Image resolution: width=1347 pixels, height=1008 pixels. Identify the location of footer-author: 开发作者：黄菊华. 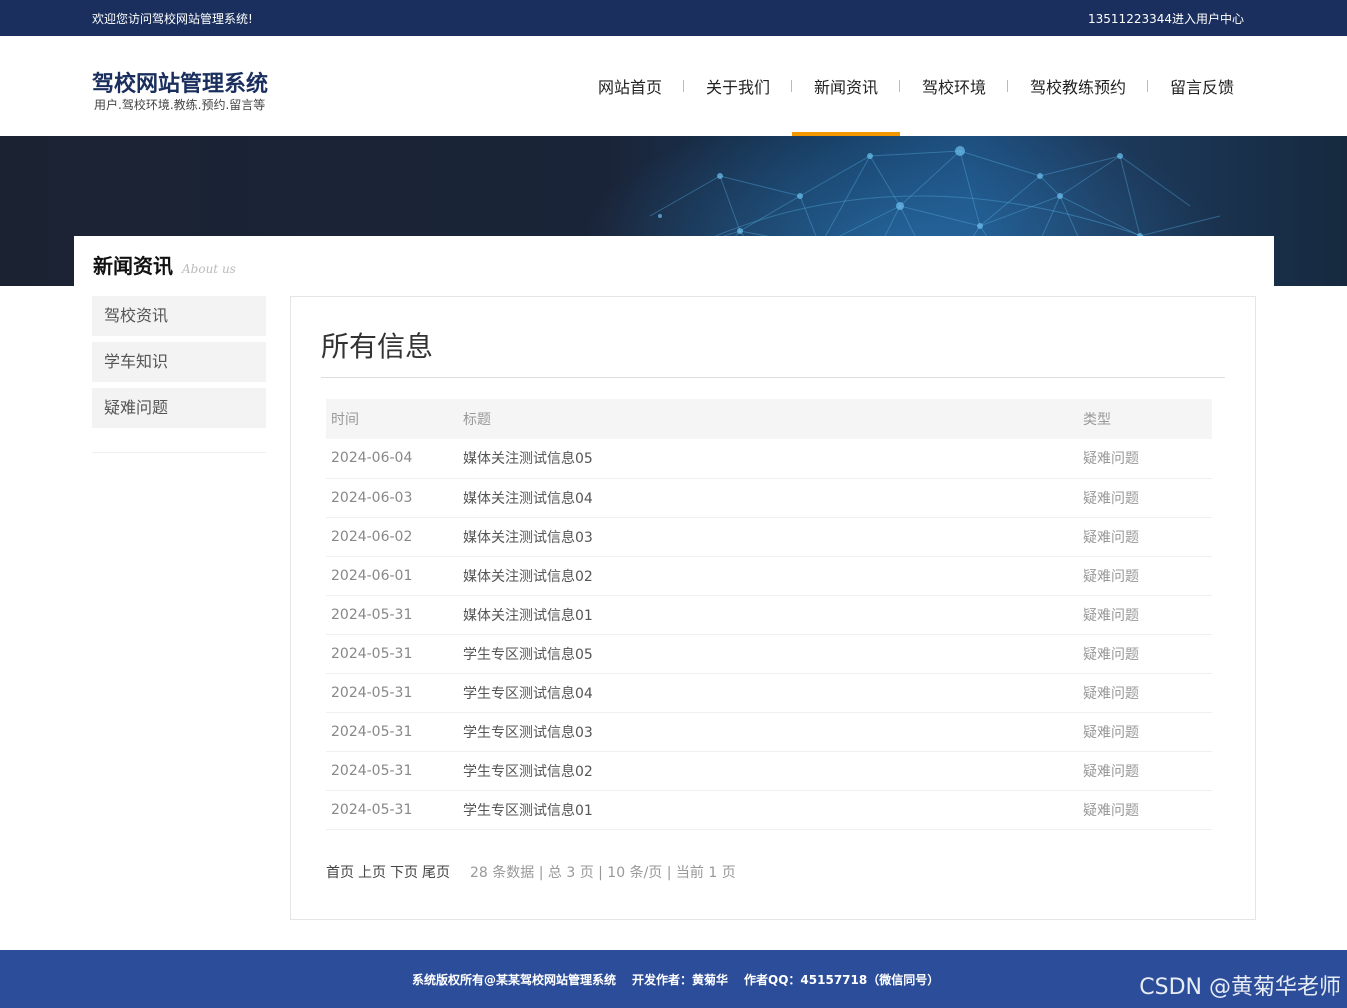
(680, 980).